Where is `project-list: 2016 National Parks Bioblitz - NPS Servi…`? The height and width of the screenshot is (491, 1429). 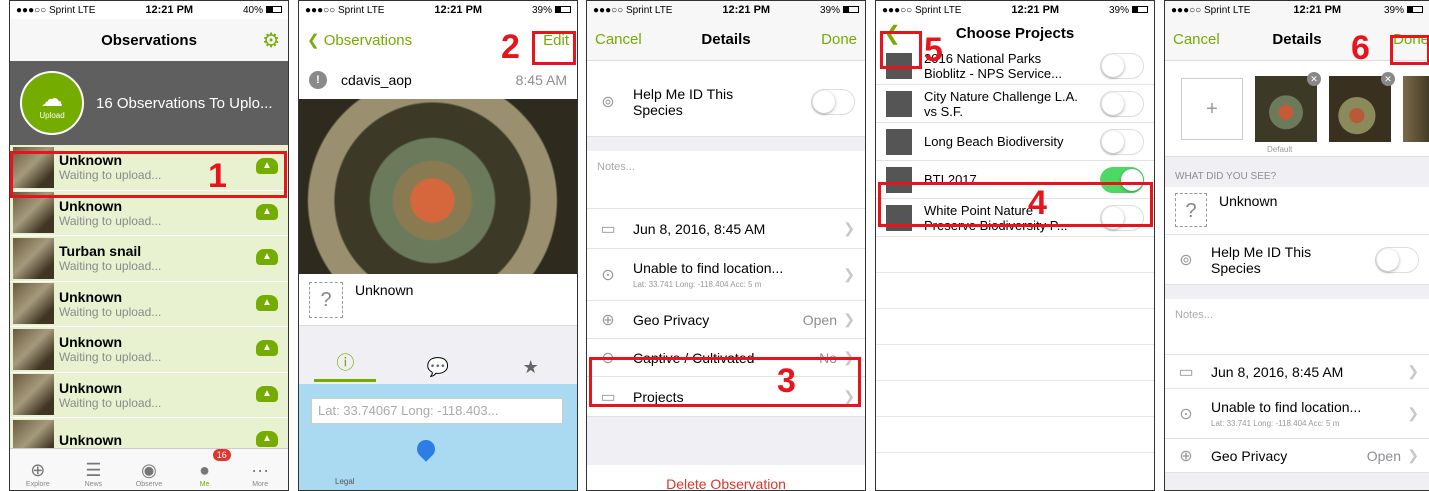
project-list: 2016 National Parks Bioblitz - NPS Servi… is located at coordinates (1015, 142).